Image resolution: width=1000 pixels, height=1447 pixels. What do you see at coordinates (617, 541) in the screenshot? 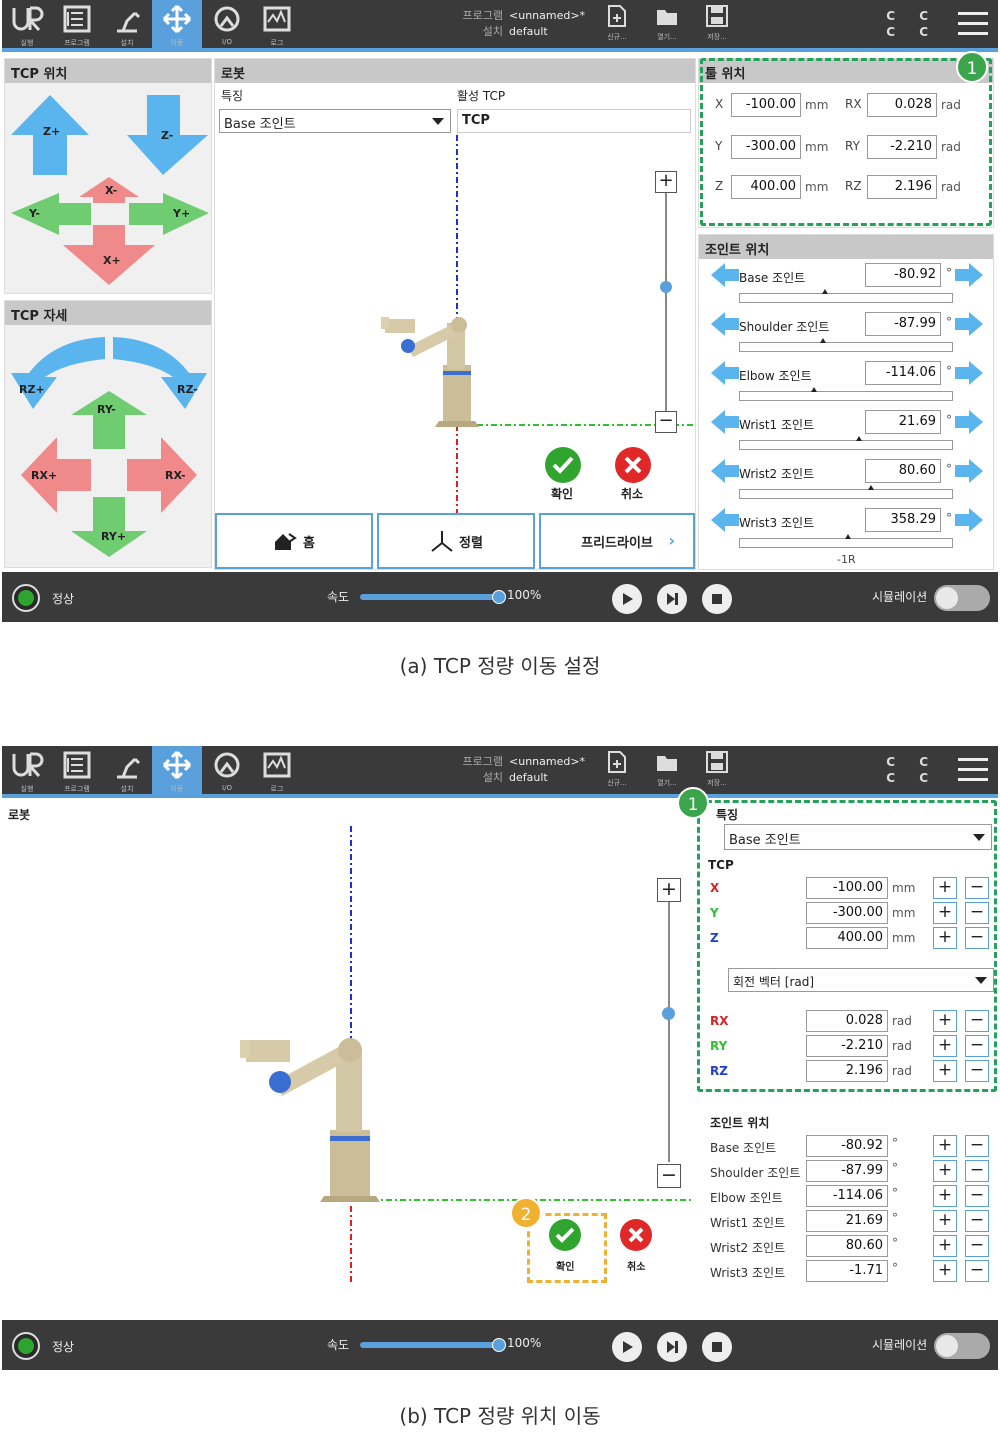
I see `freedrive-button: 프리드라이브 ›` at bounding box center [617, 541].